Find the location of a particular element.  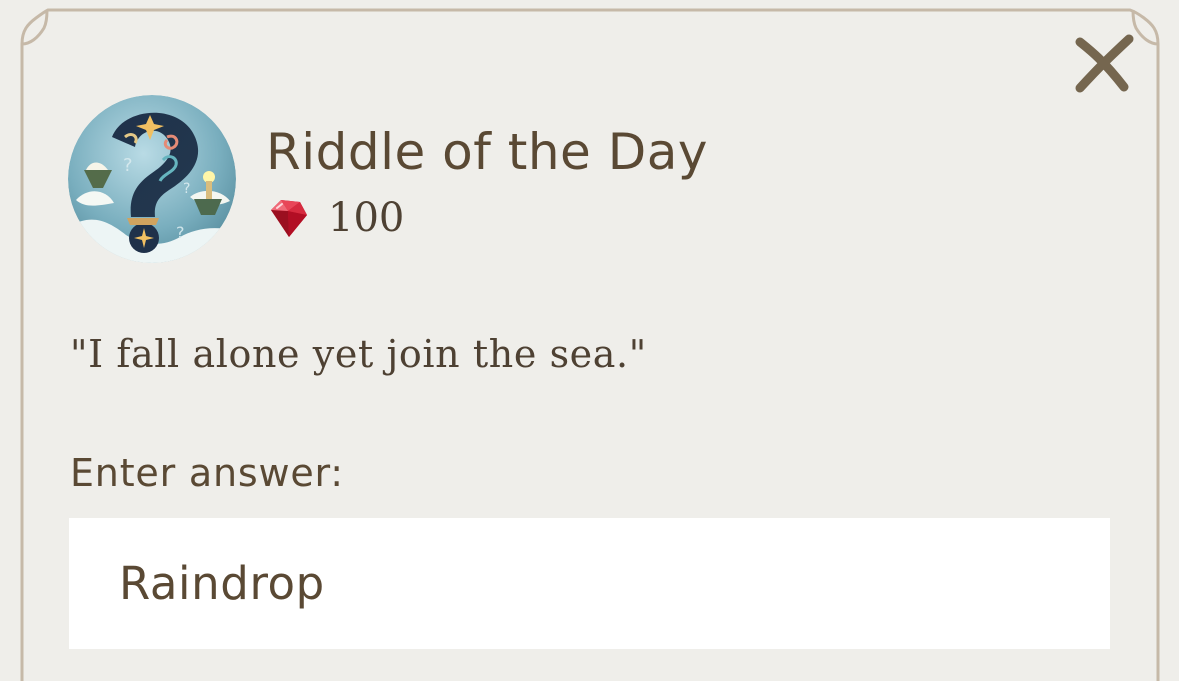

reward-value: 100 is located at coordinates (366, 218).